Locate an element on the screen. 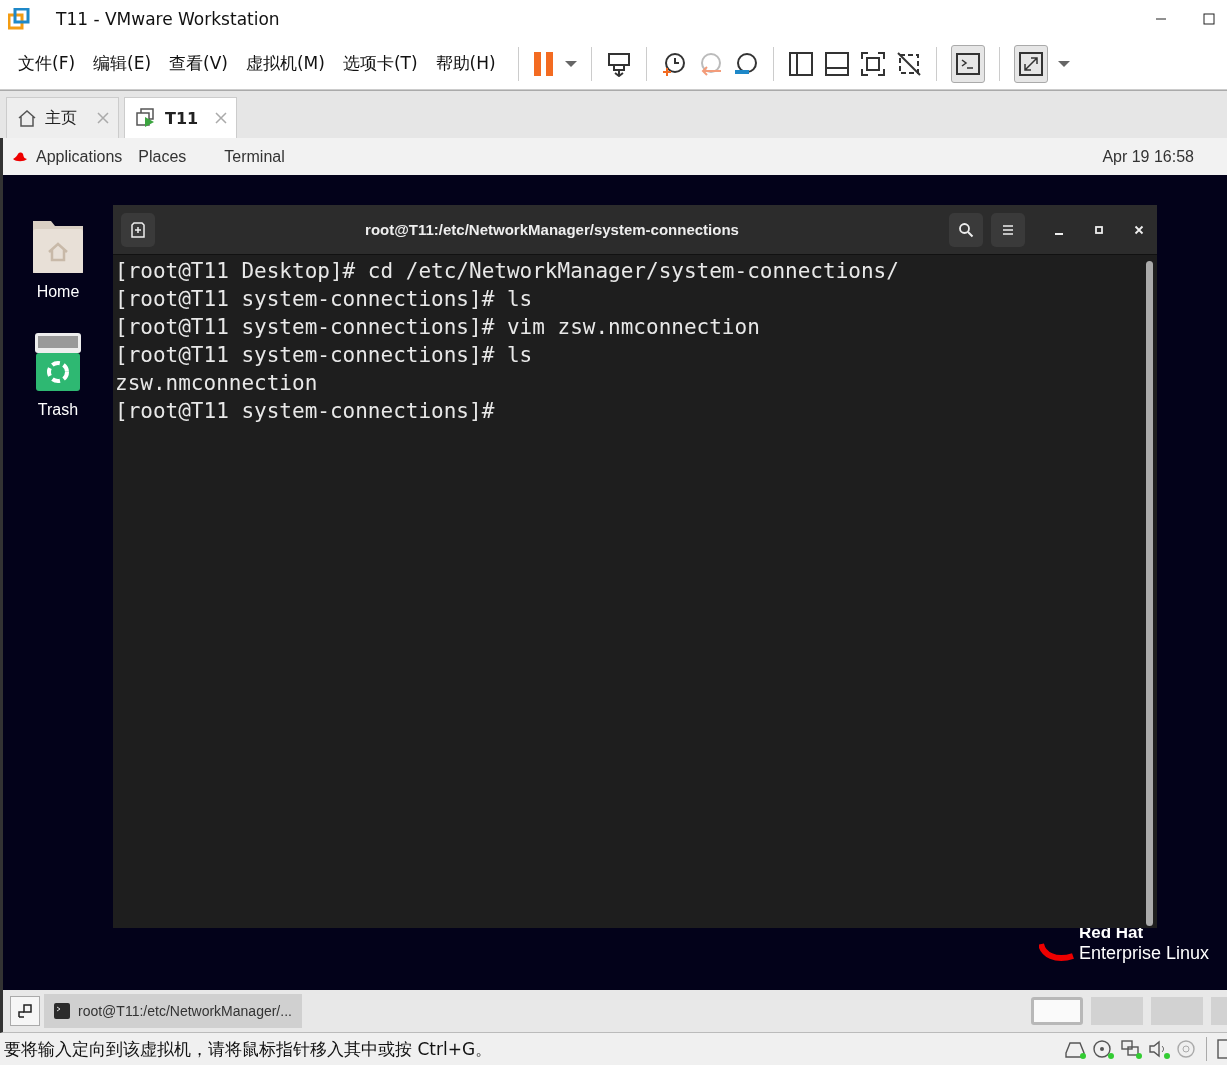 The width and height of the screenshot is (1227, 1065). window-title: T11 - VMware Workstation is located at coordinates (168, 19).